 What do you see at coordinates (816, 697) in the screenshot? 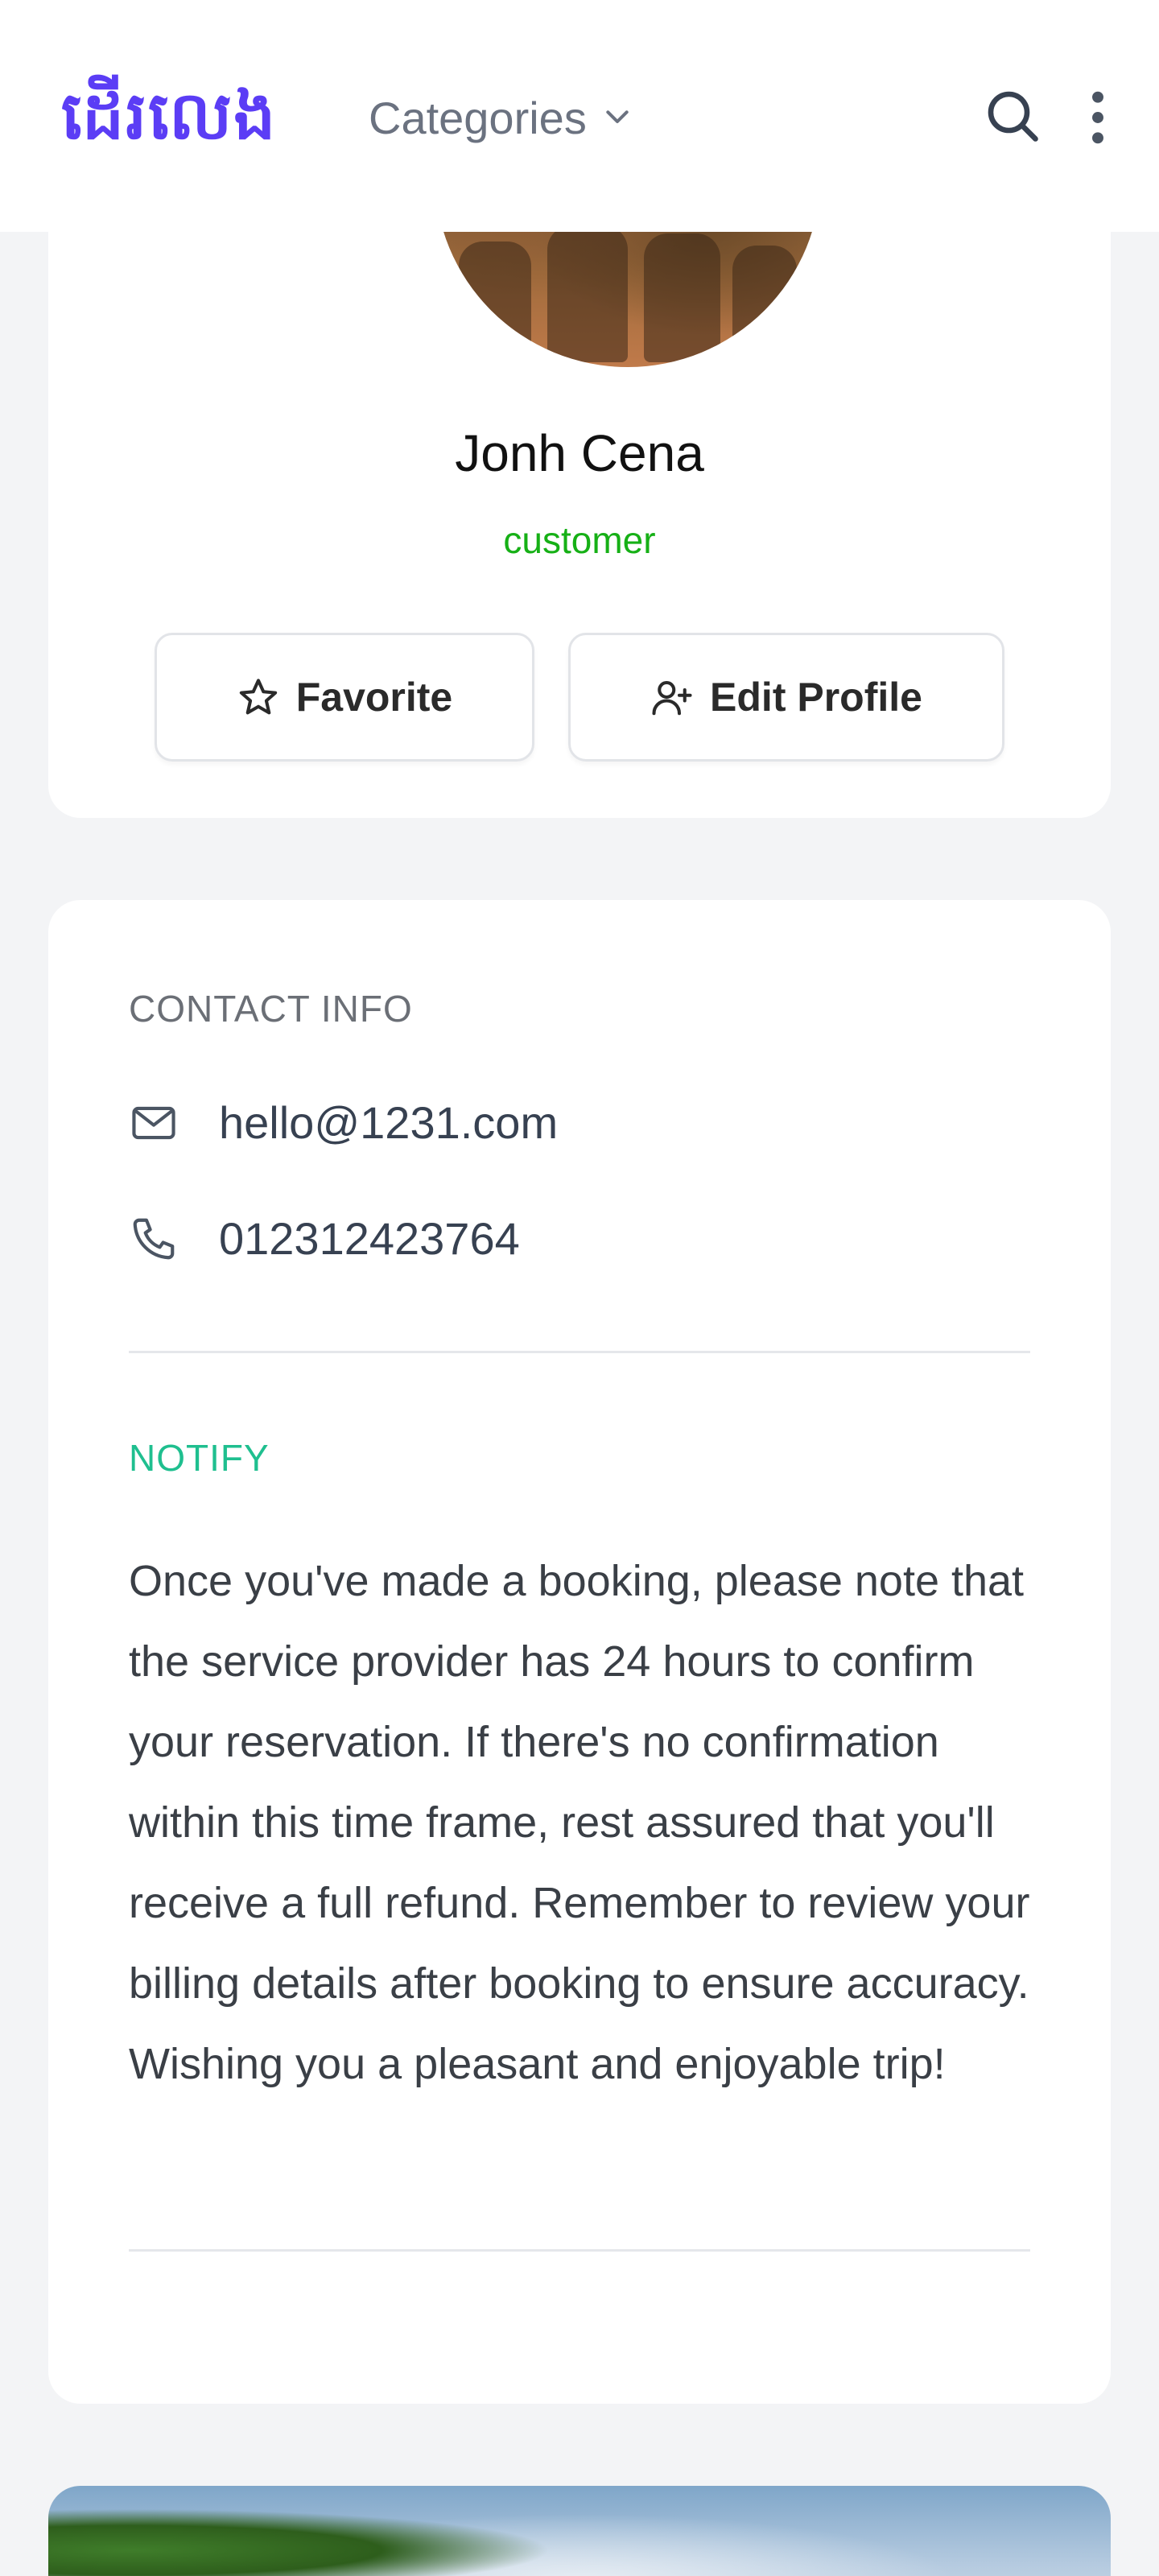
I see `edit-profile-label: Edit Profile` at bounding box center [816, 697].